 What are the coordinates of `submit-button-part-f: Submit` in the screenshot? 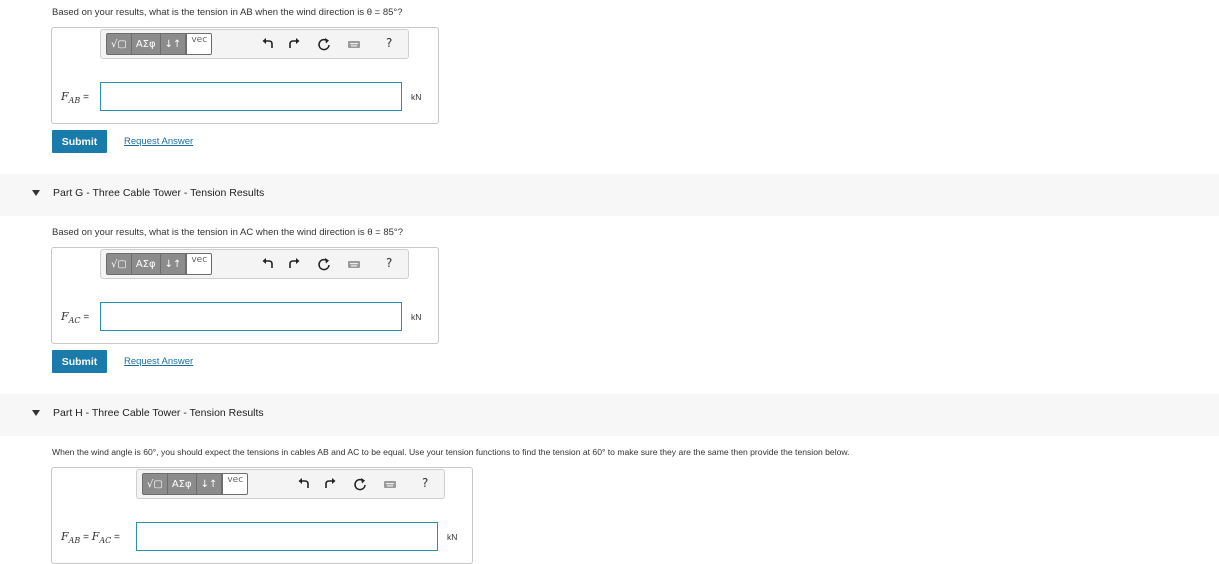 It's located at (79, 141).